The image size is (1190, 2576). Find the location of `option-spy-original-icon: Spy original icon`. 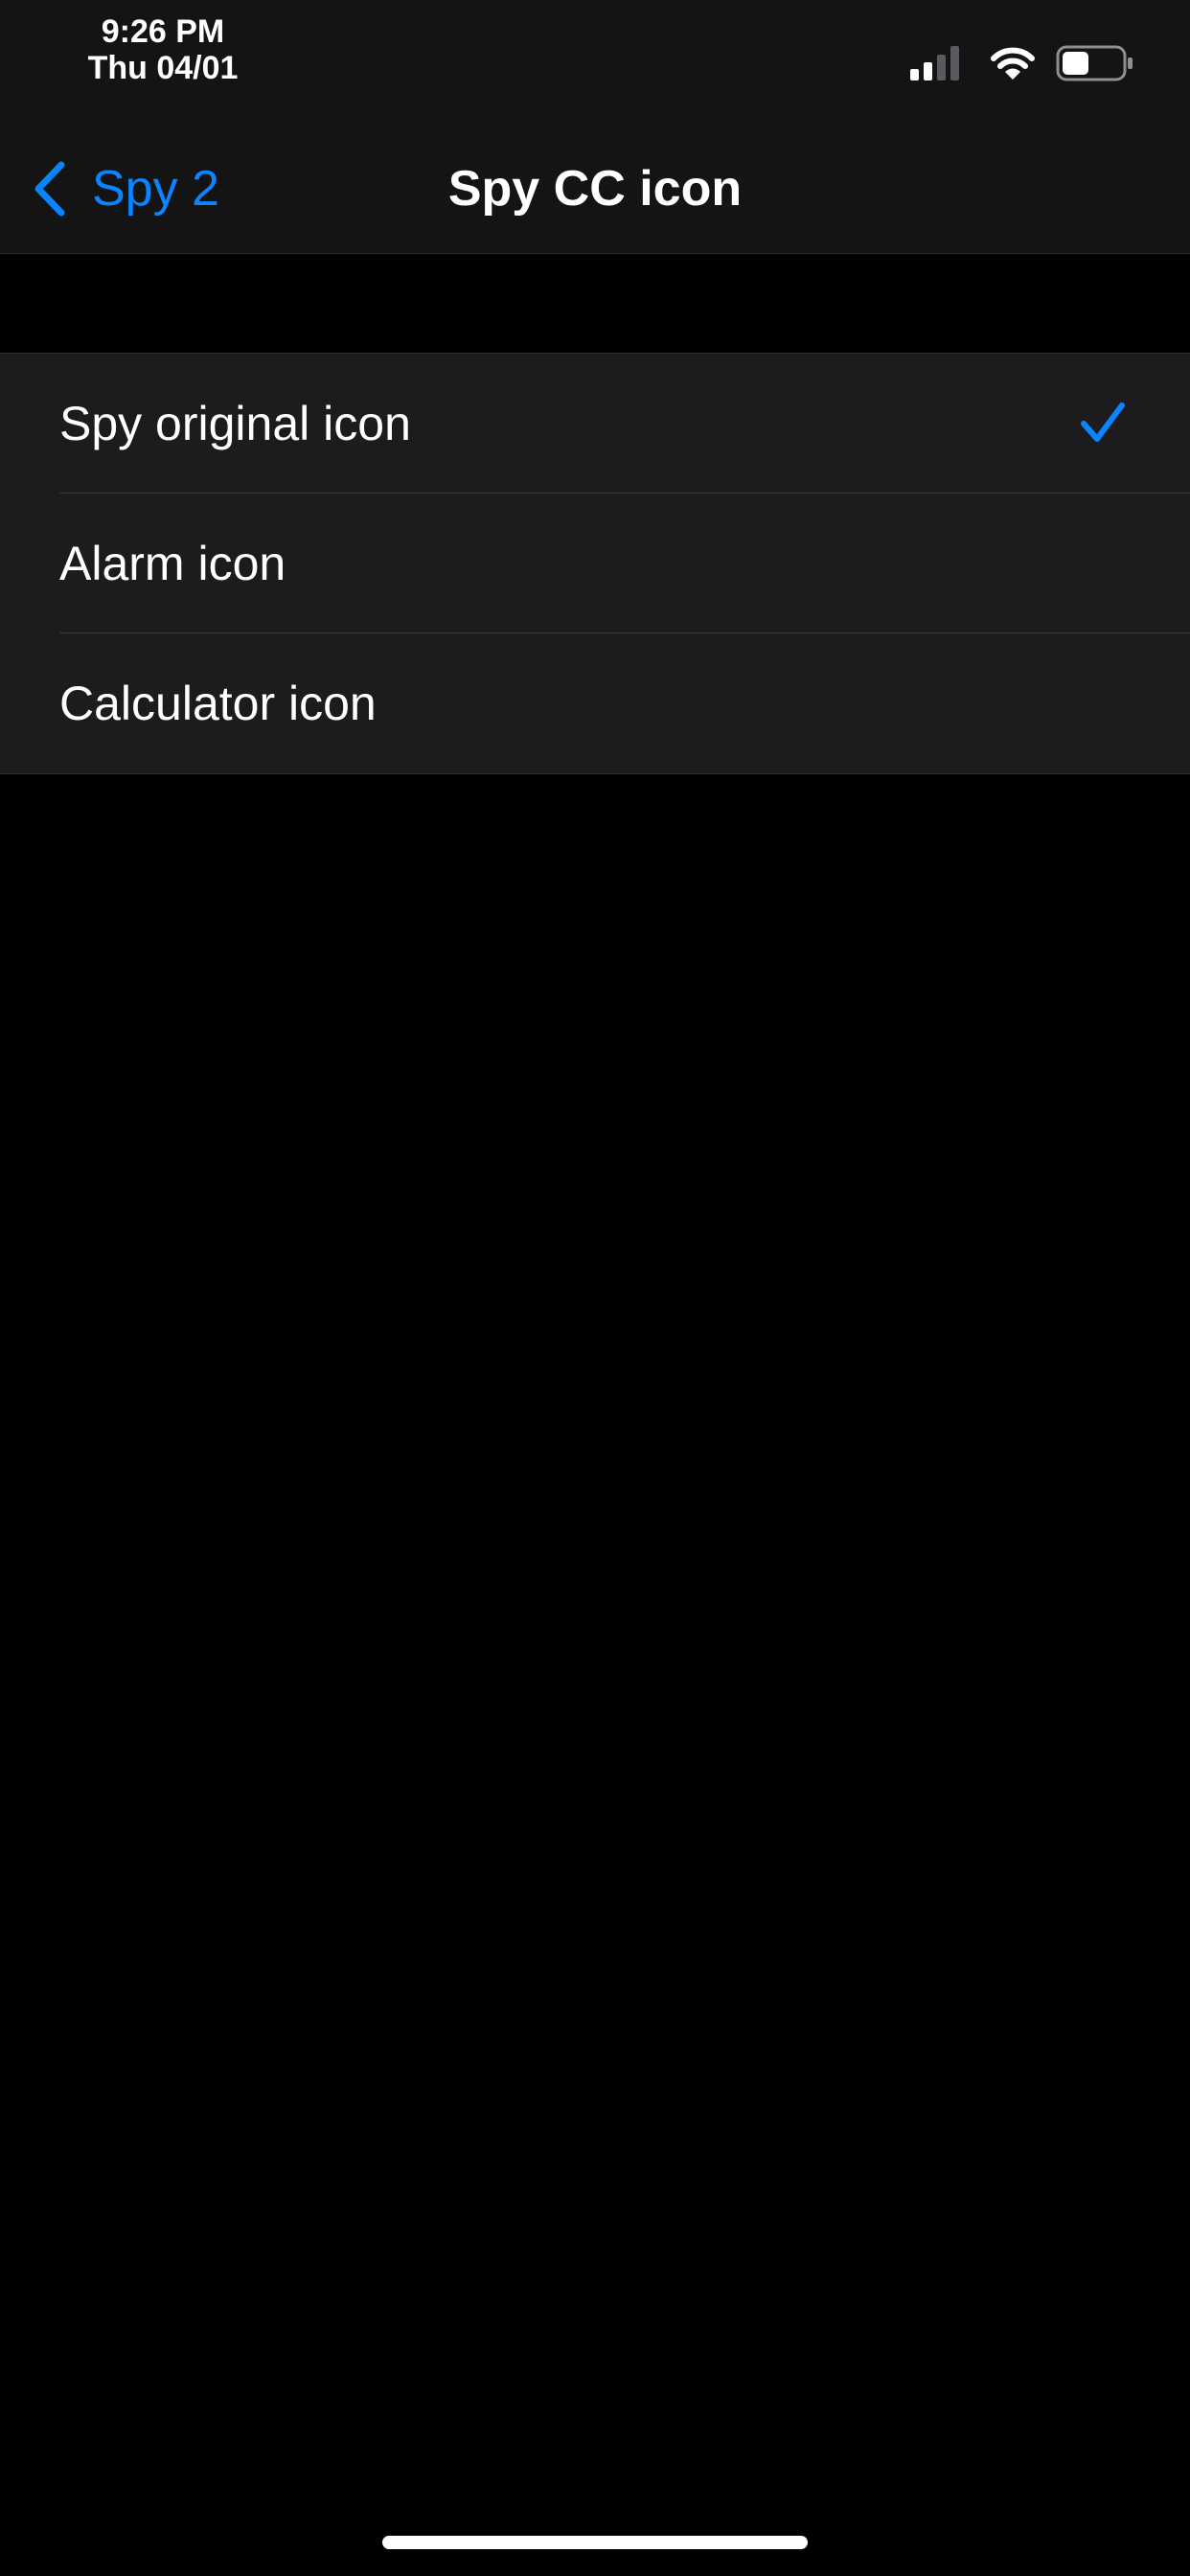

option-spy-original-icon: Spy original icon is located at coordinates (595, 424).